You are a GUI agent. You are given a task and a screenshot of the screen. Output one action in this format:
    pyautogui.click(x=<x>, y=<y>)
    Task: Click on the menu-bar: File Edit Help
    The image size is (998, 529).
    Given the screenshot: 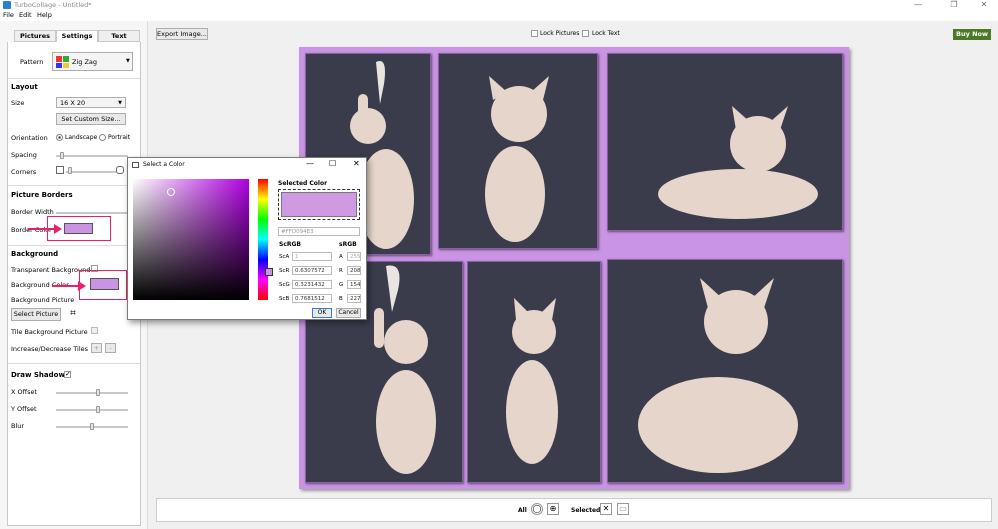 What is the action you would take?
    pyautogui.click(x=499, y=15)
    